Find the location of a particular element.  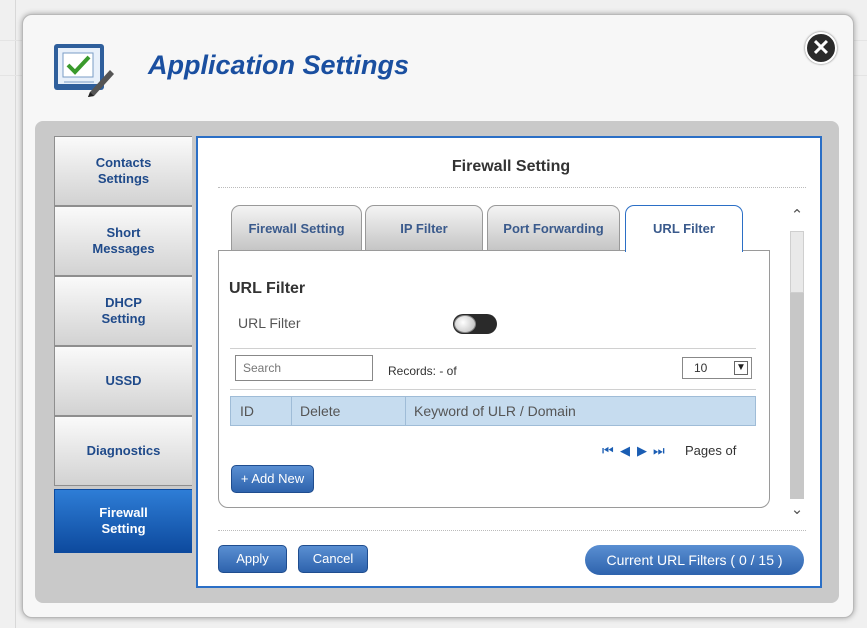

table-header: ID Delete Keyword of ULR / Domain is located at coordinates (493, 411).